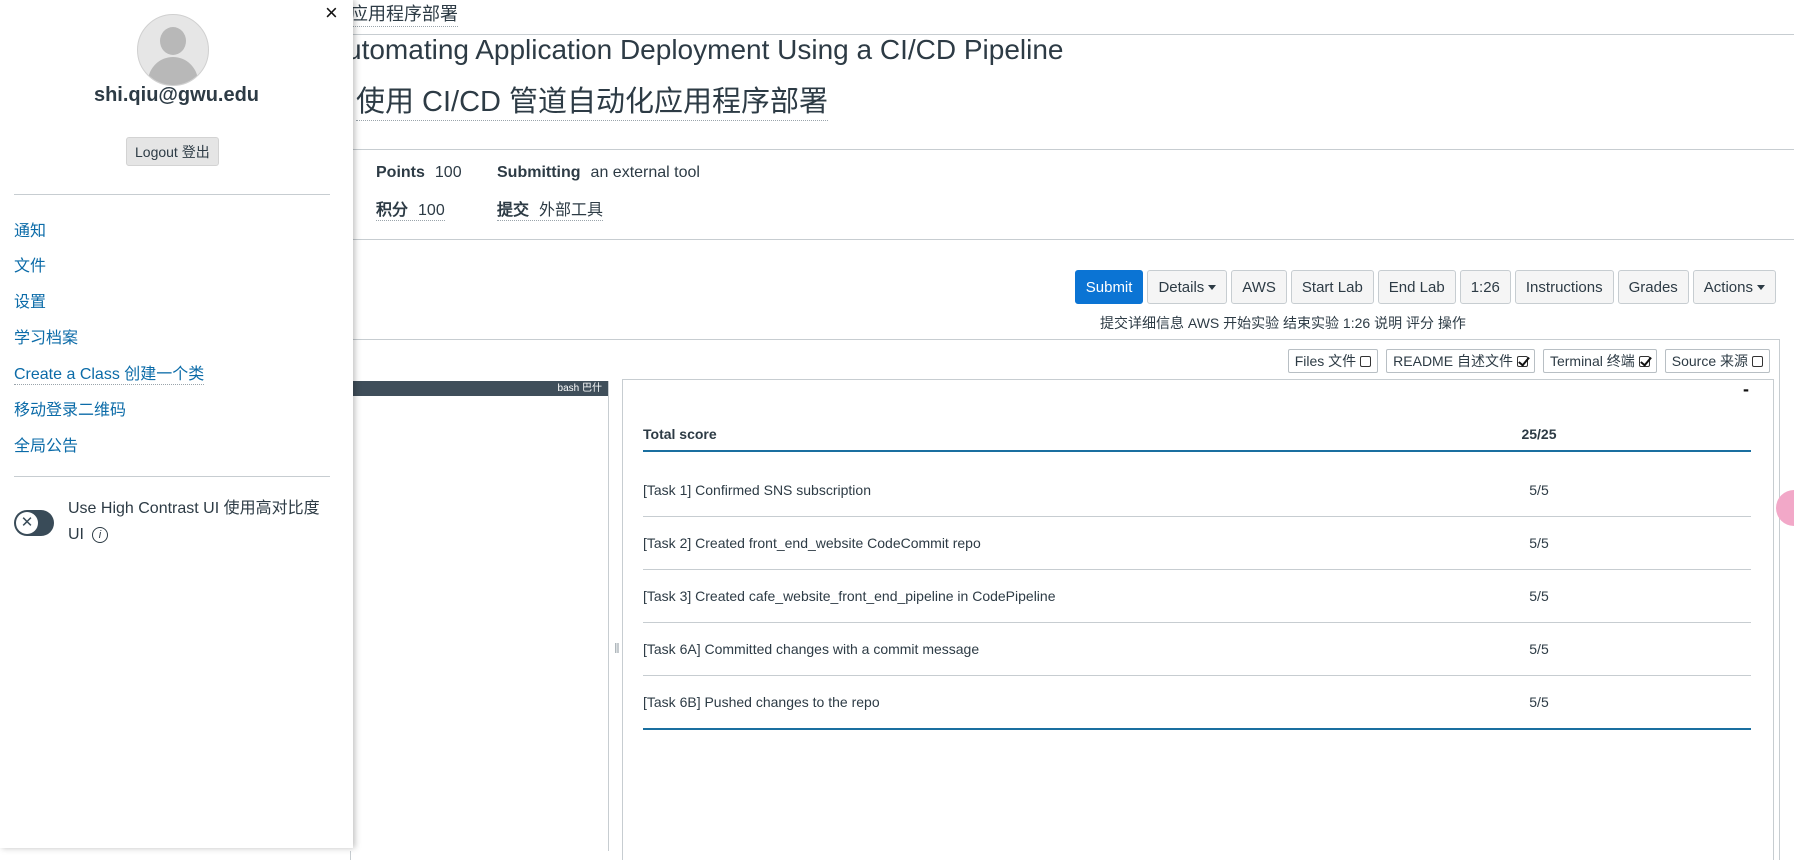 The height and width of the screenshot is (860, 1794). What do you see at coordinates (431, 210) in the screenshot?
I see `points-value-zh: 100` at bounding box center [431, 210].